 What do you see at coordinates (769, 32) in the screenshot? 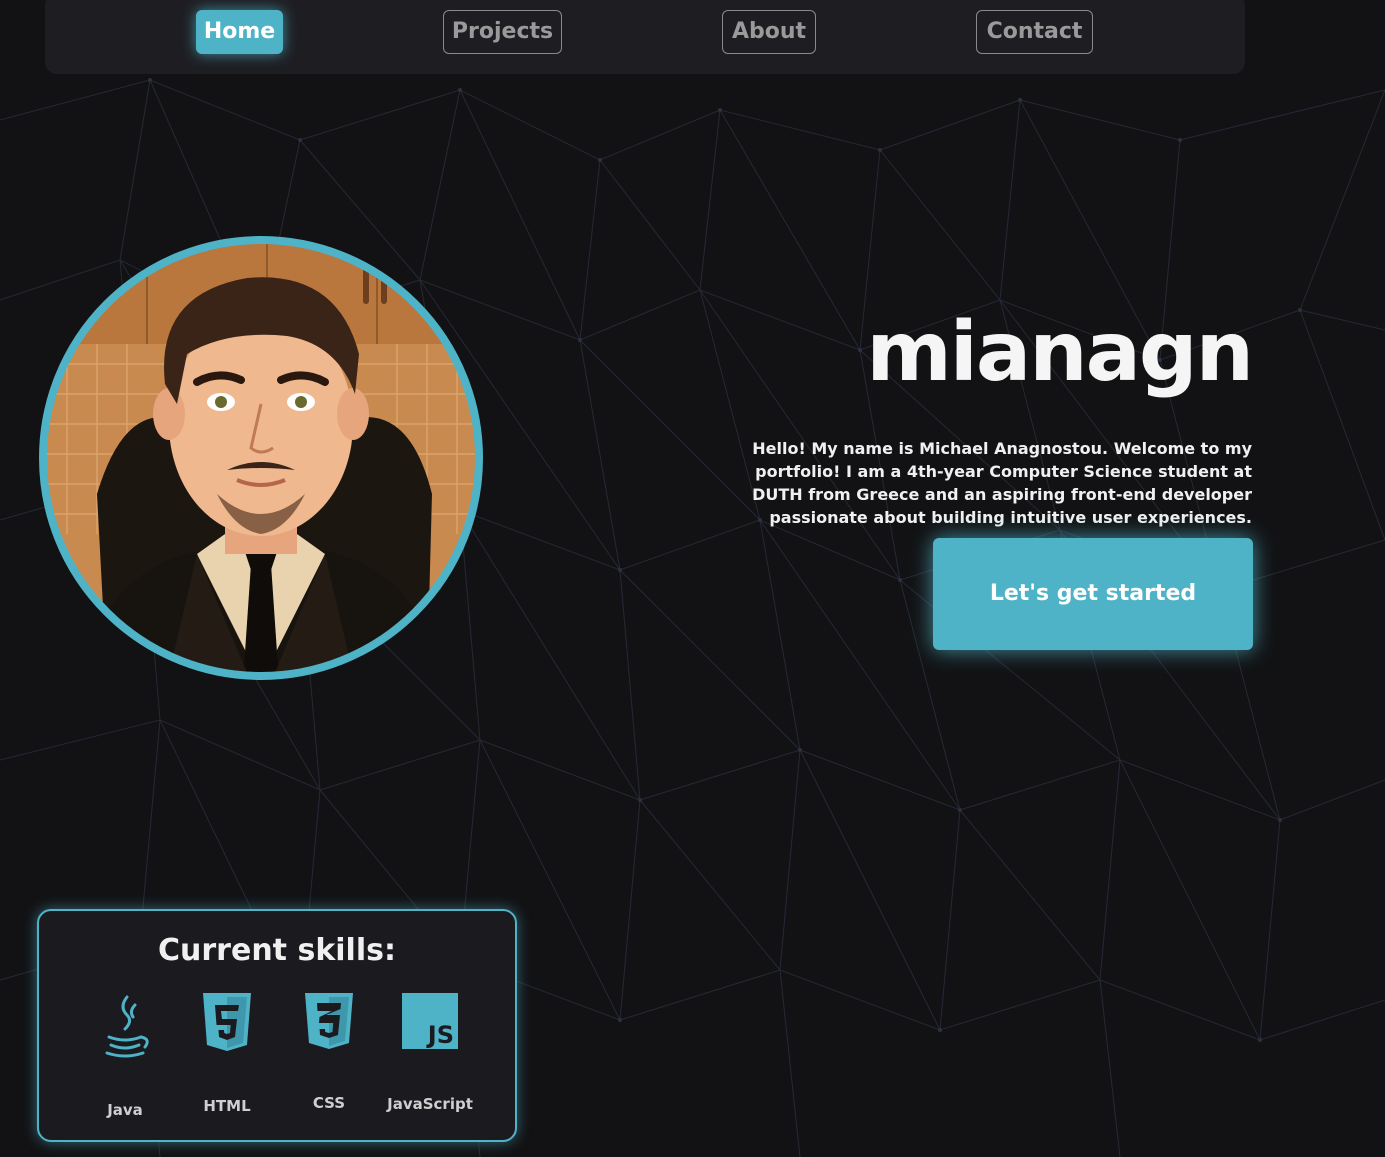
I see `nav-about-button: About` at bounding box center [769, 32].